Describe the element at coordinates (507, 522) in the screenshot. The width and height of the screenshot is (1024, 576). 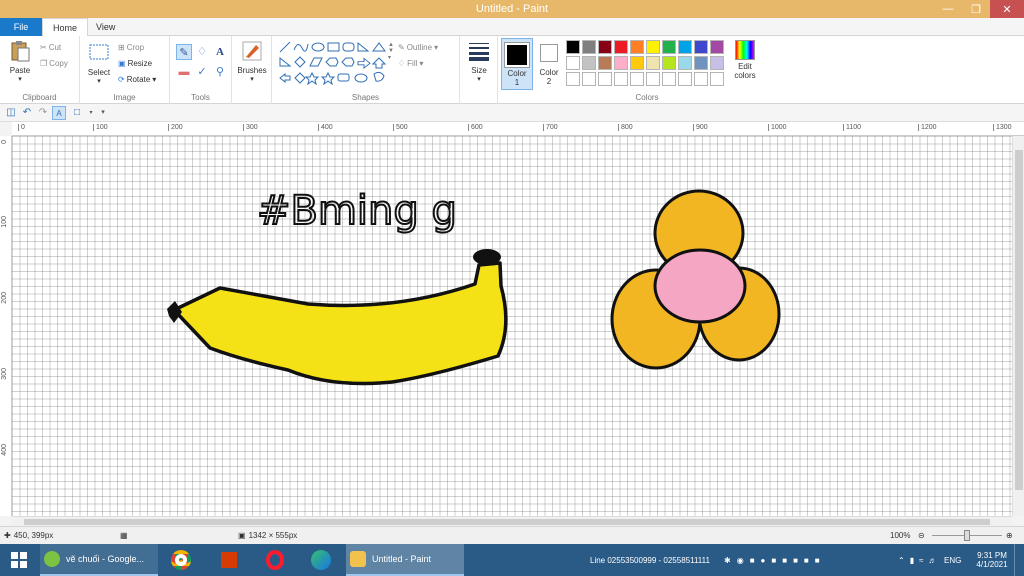
I see `horizontal-scroll-thumb` at that location.